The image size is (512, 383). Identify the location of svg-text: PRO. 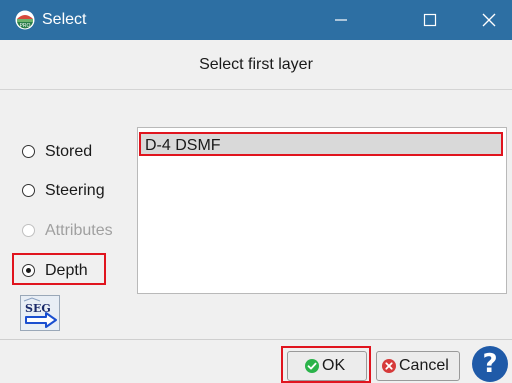
(25, 26).